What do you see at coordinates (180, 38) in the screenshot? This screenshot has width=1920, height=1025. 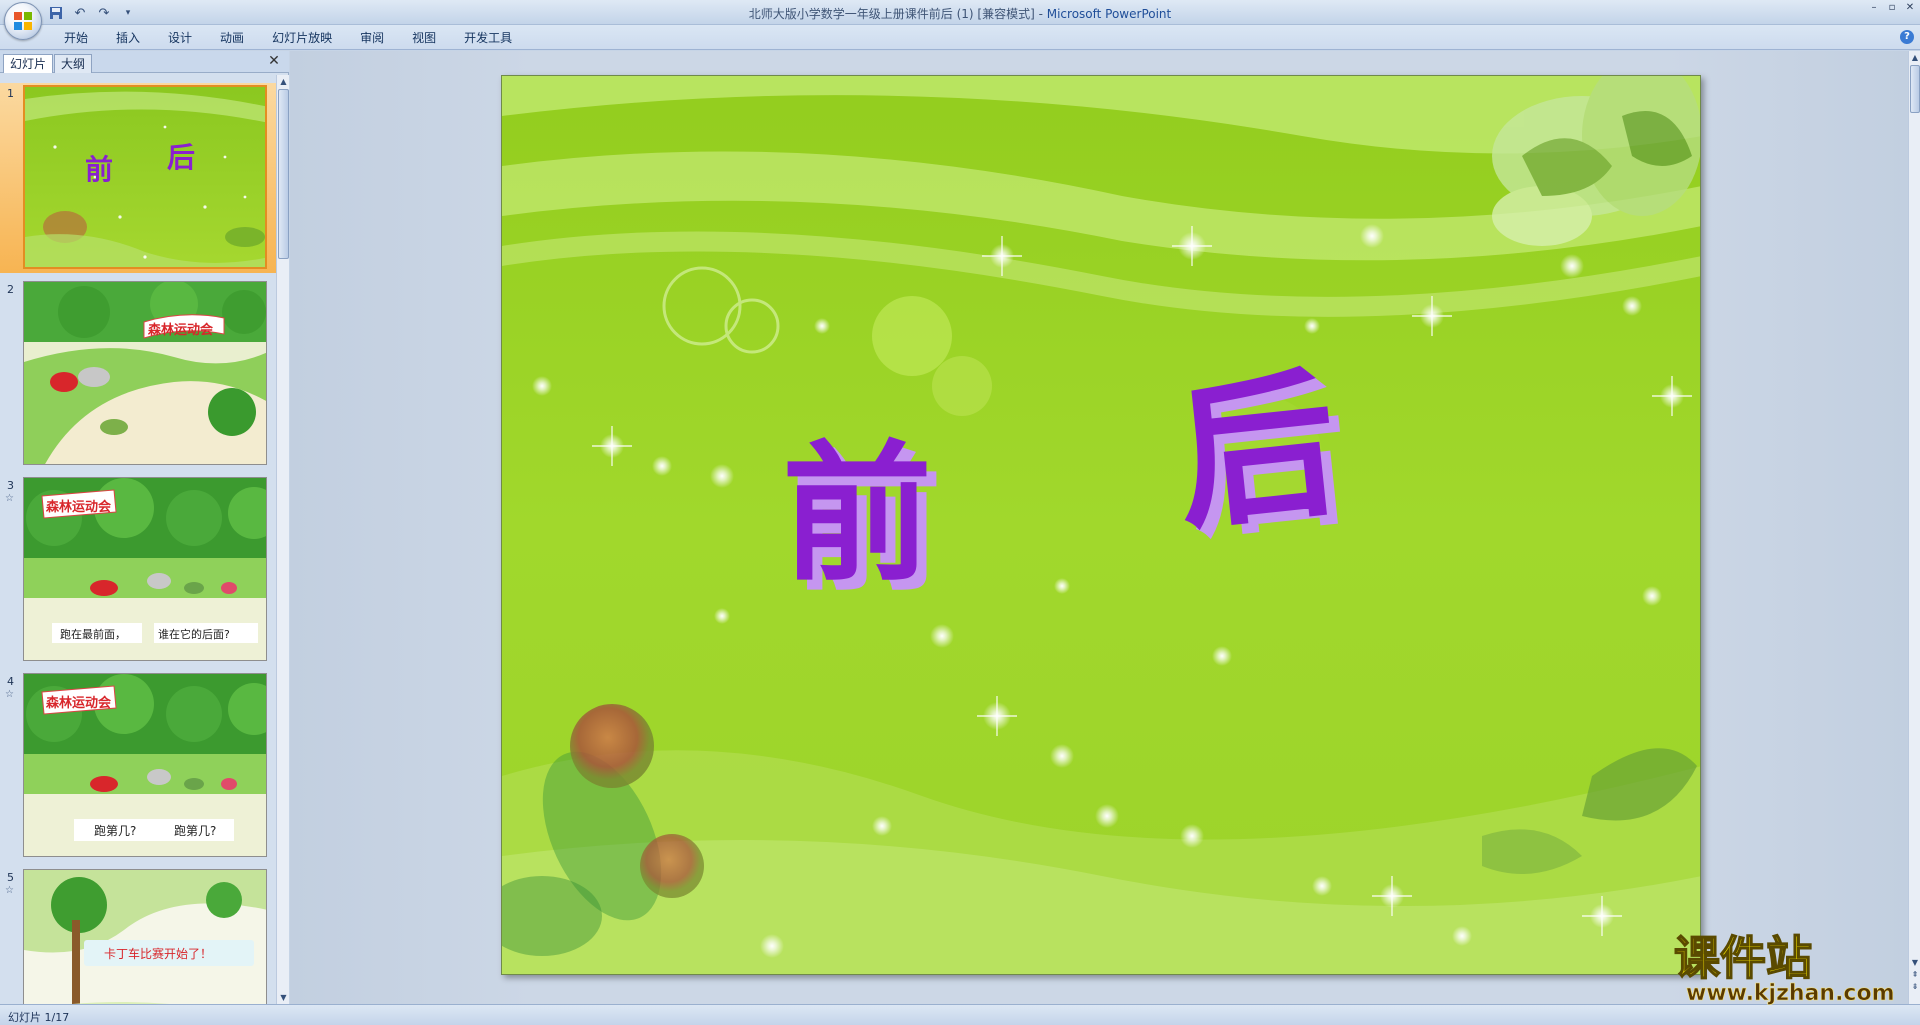 I see `tab-design: 设计` at bounding box center [180, 38].